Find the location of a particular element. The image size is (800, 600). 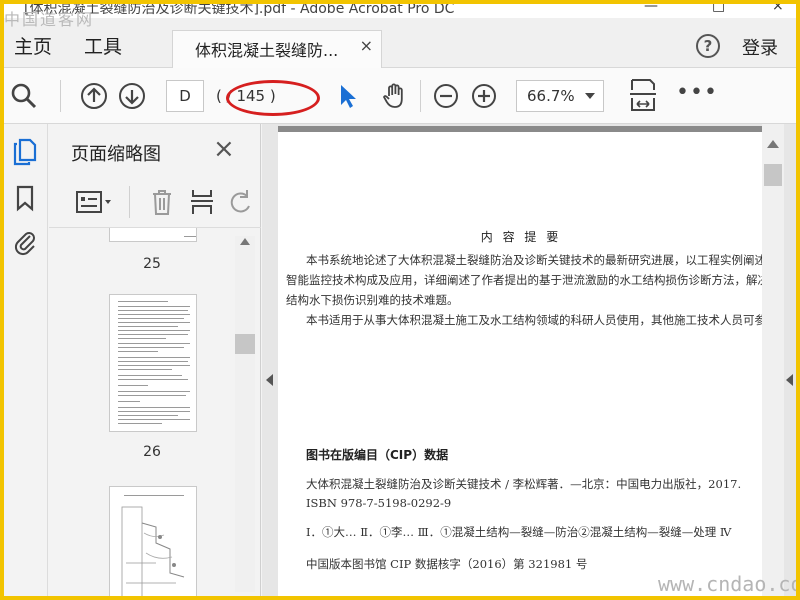

panel-close-icon: × is located at coordinates (224, 149).